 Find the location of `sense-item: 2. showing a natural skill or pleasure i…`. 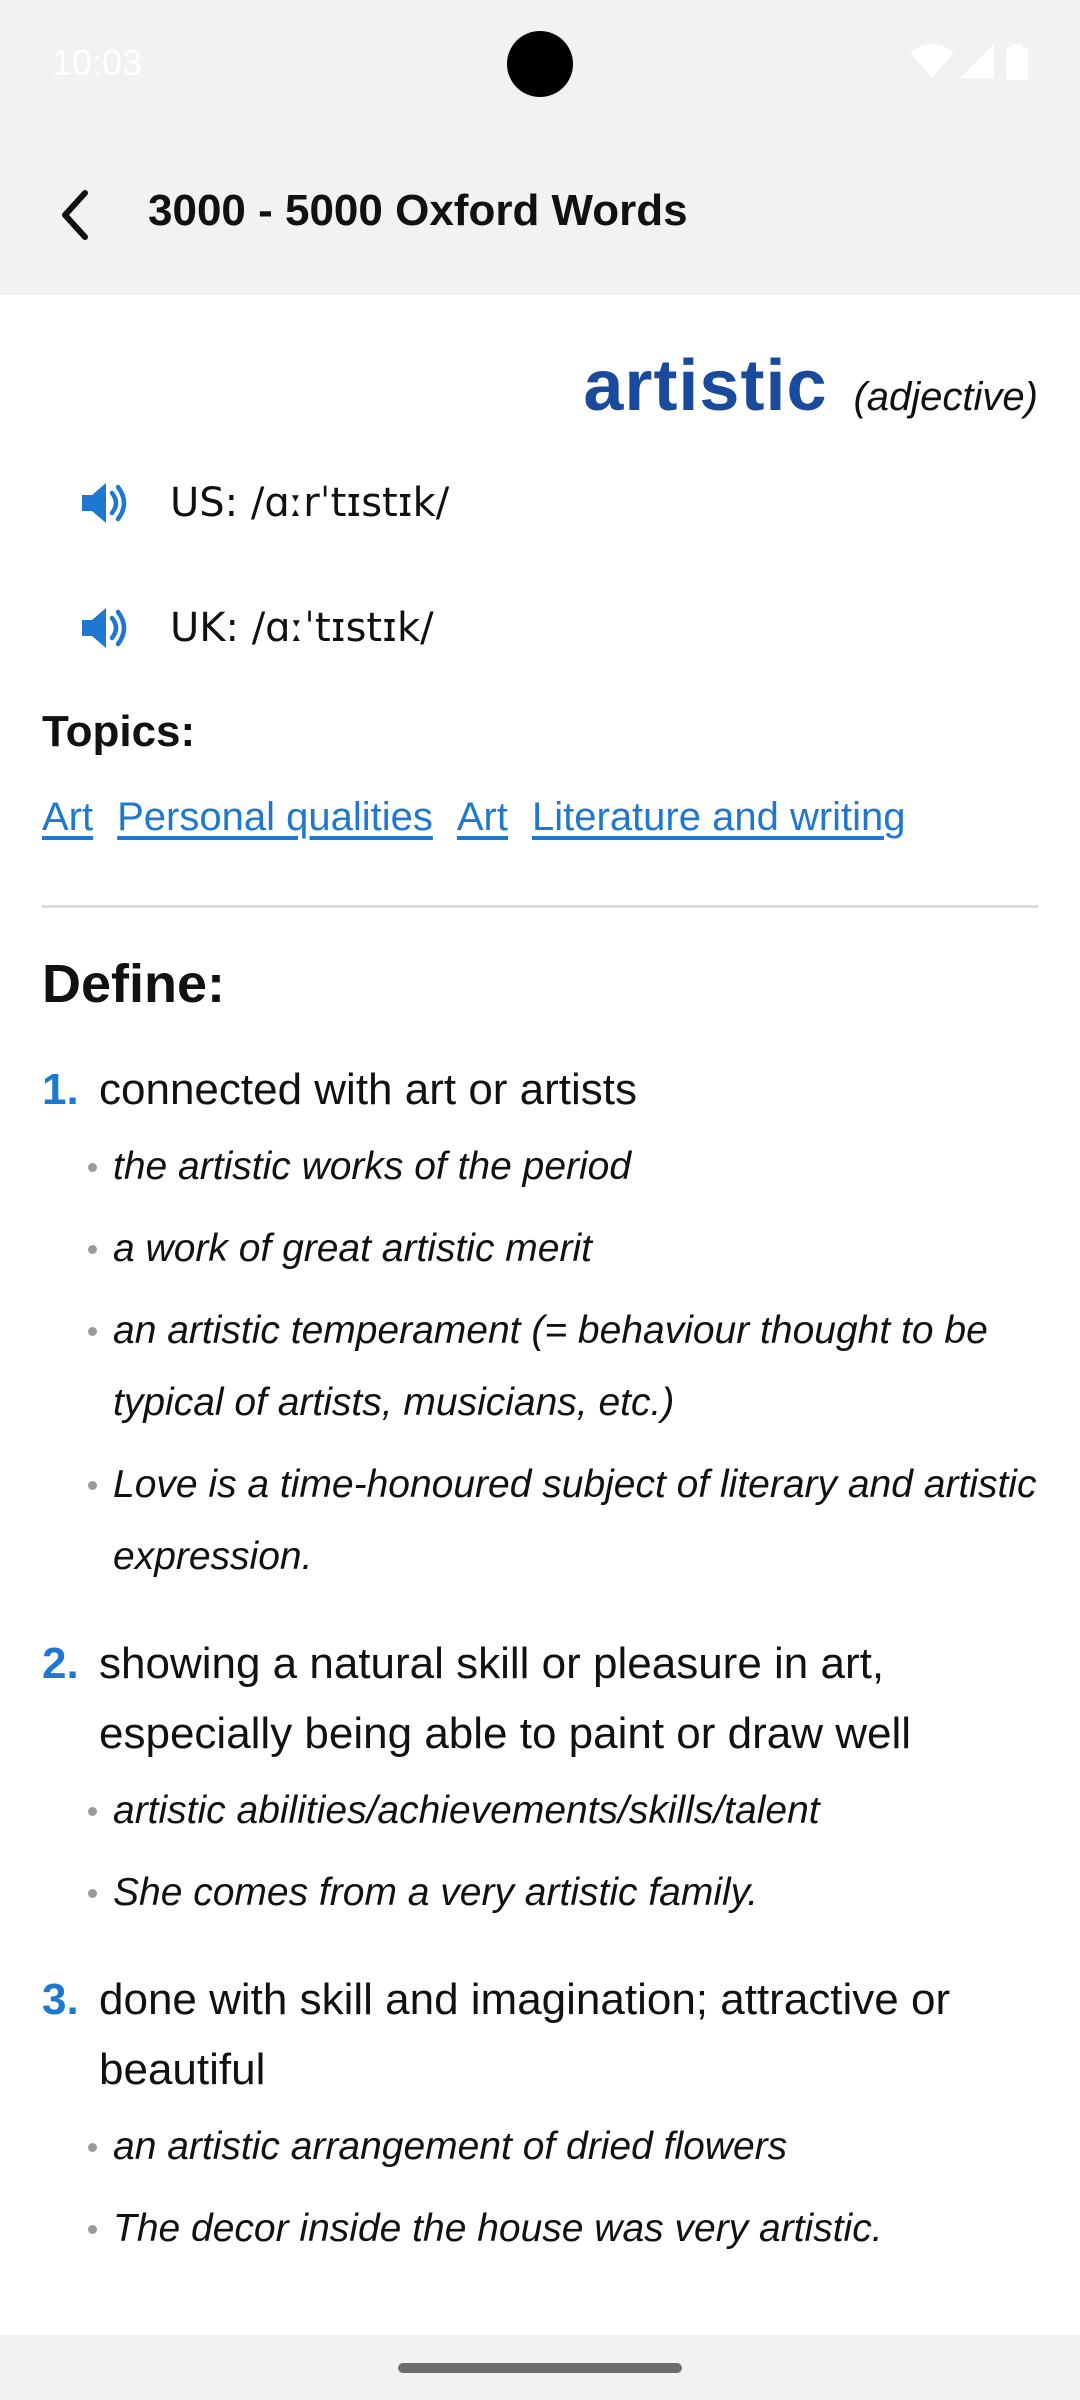

sense-item: 2. showing a natural skill or pleasure i… is located at coordinates (540, 1779).